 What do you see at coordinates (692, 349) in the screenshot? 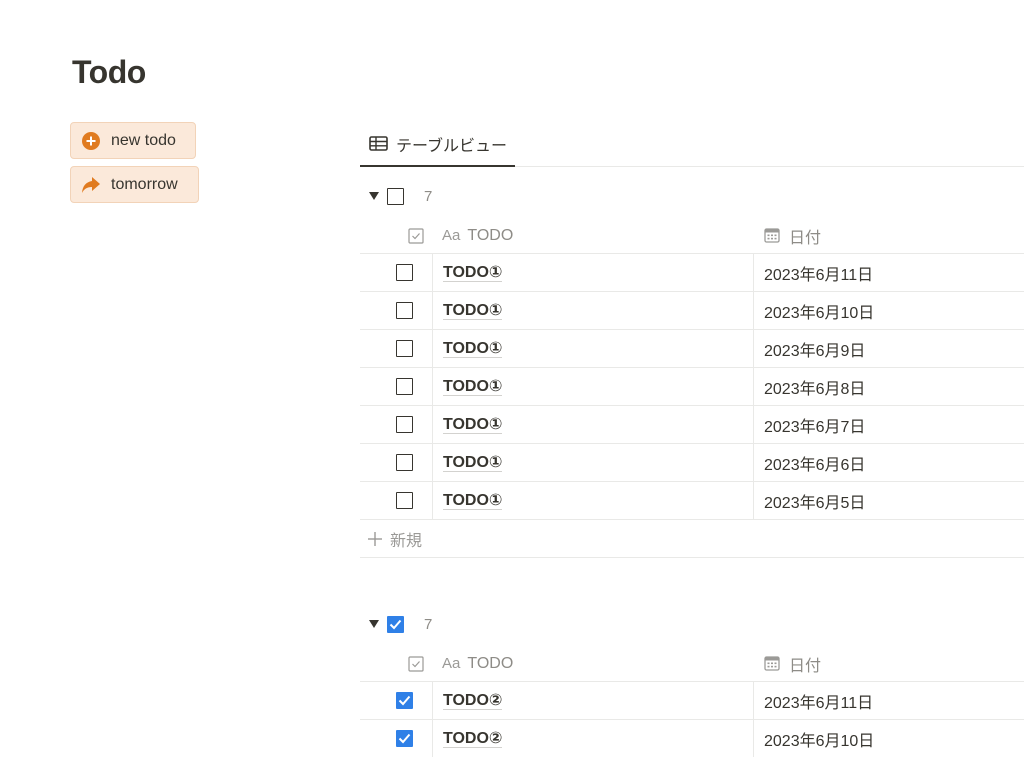
I see `table-row: TODO① 2023年6月9日` at bounding box center [692, 349].